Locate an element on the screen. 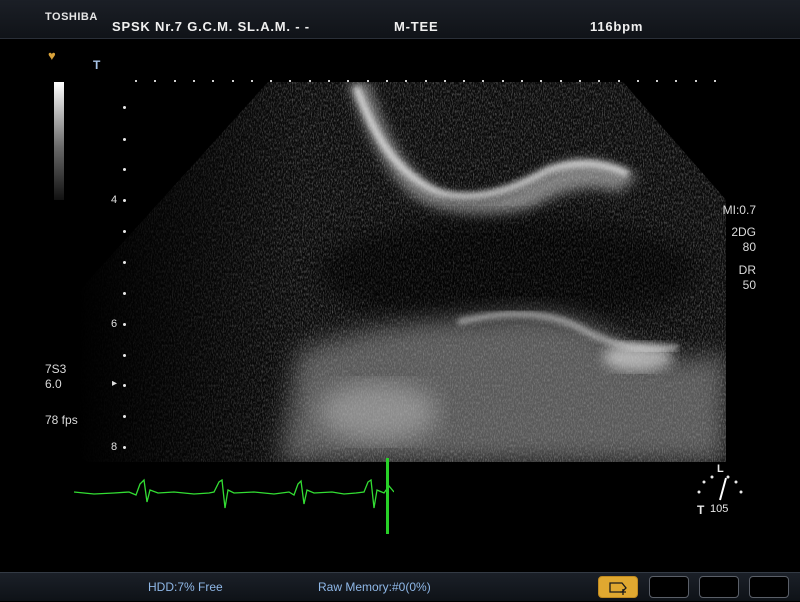  dynamic-range-label: DR is located at coordinates (747, 270).